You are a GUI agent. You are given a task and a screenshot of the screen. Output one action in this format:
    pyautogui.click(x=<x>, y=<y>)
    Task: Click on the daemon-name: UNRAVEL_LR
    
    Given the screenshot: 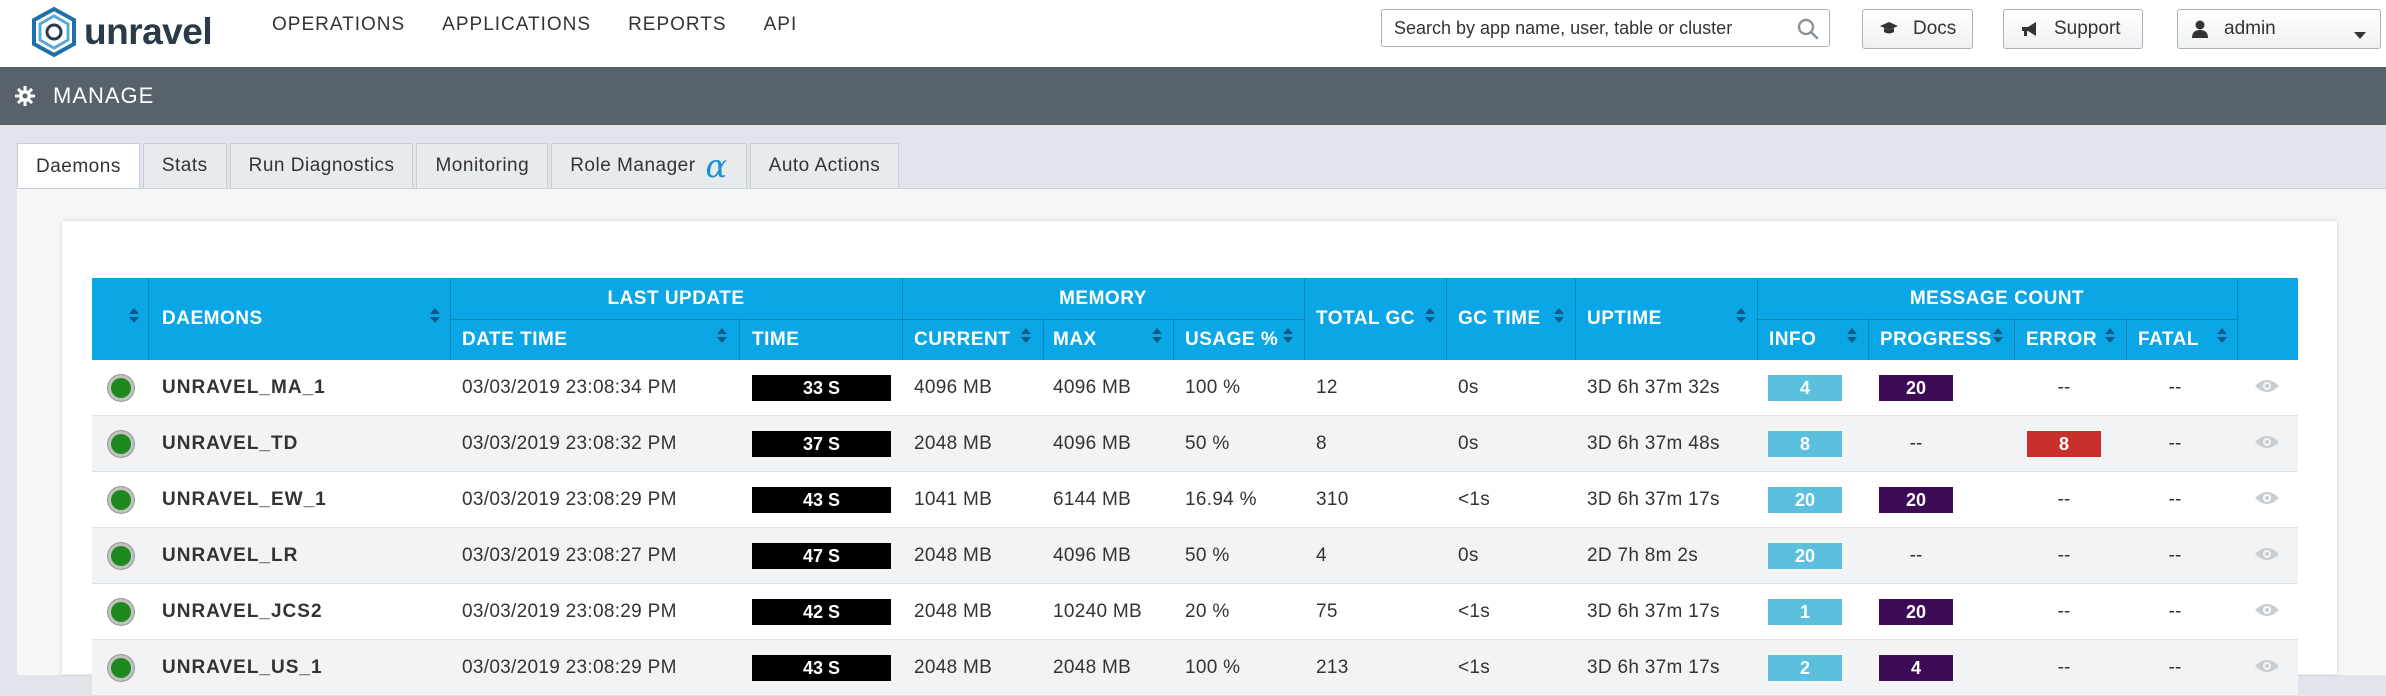 What is the action you would take?
    pyautogui.click(x=230, y=555)
    